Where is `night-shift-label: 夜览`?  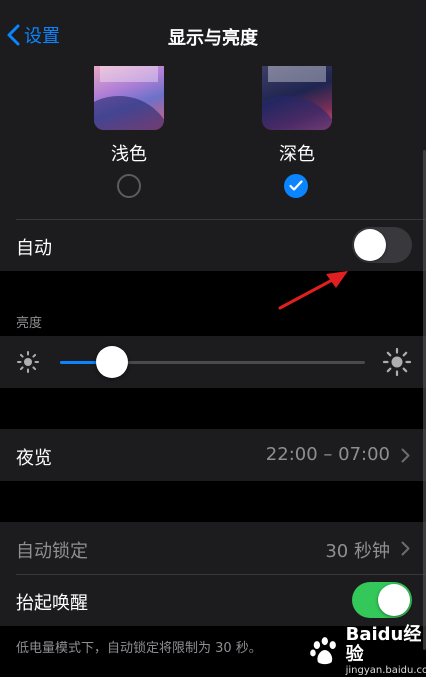
night-shift-label: 夜览 is located at coordinates (34, 458).